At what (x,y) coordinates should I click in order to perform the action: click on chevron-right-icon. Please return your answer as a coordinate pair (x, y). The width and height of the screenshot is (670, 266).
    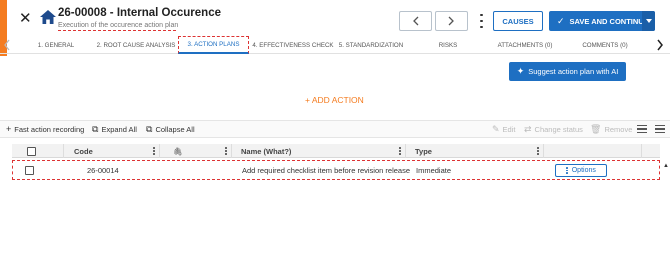
    Looking at the image, I should click on (451, 21).